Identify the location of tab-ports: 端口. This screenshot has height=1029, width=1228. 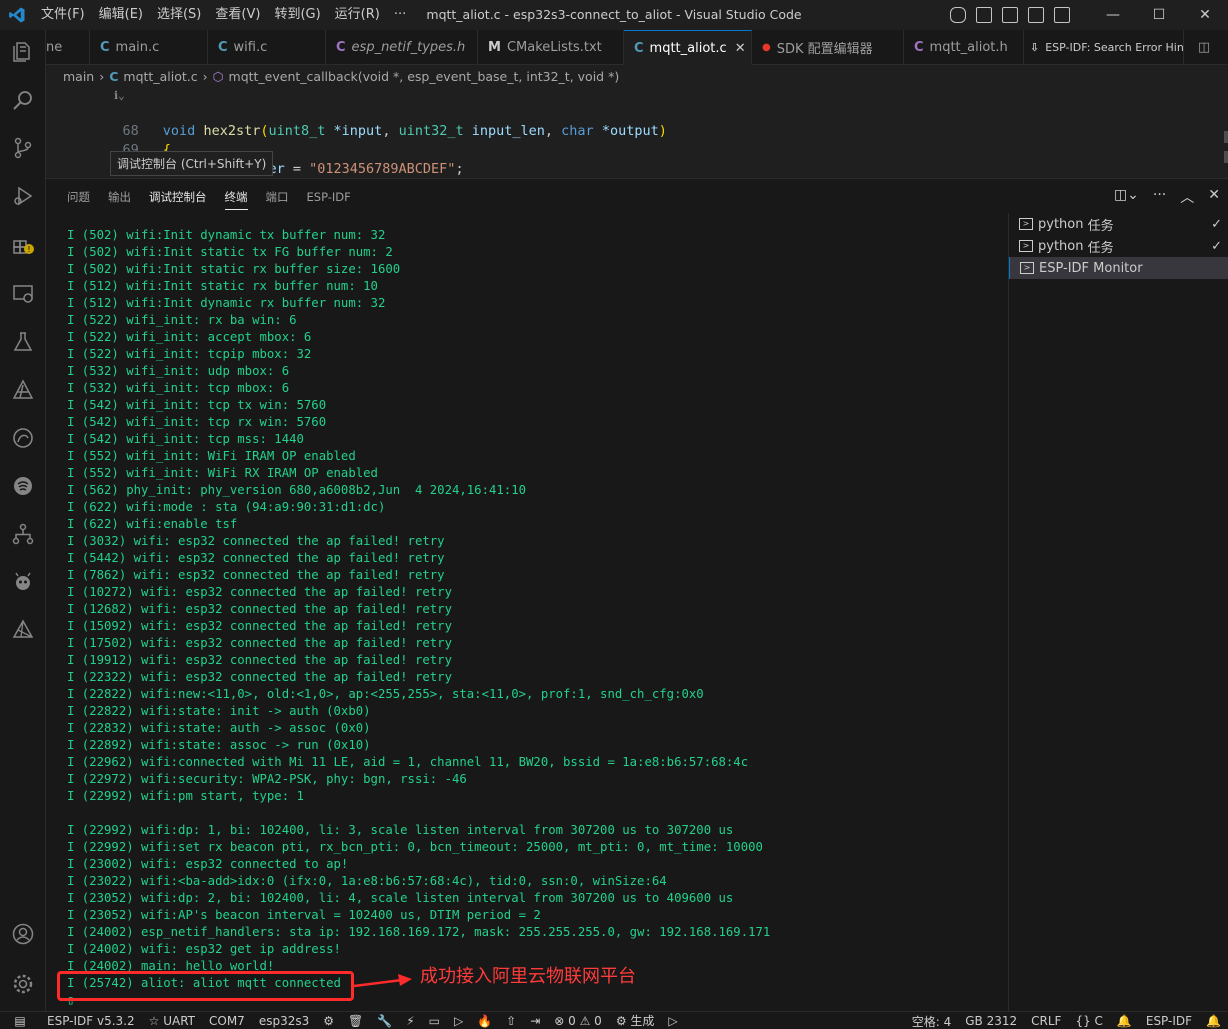
(277, 197).